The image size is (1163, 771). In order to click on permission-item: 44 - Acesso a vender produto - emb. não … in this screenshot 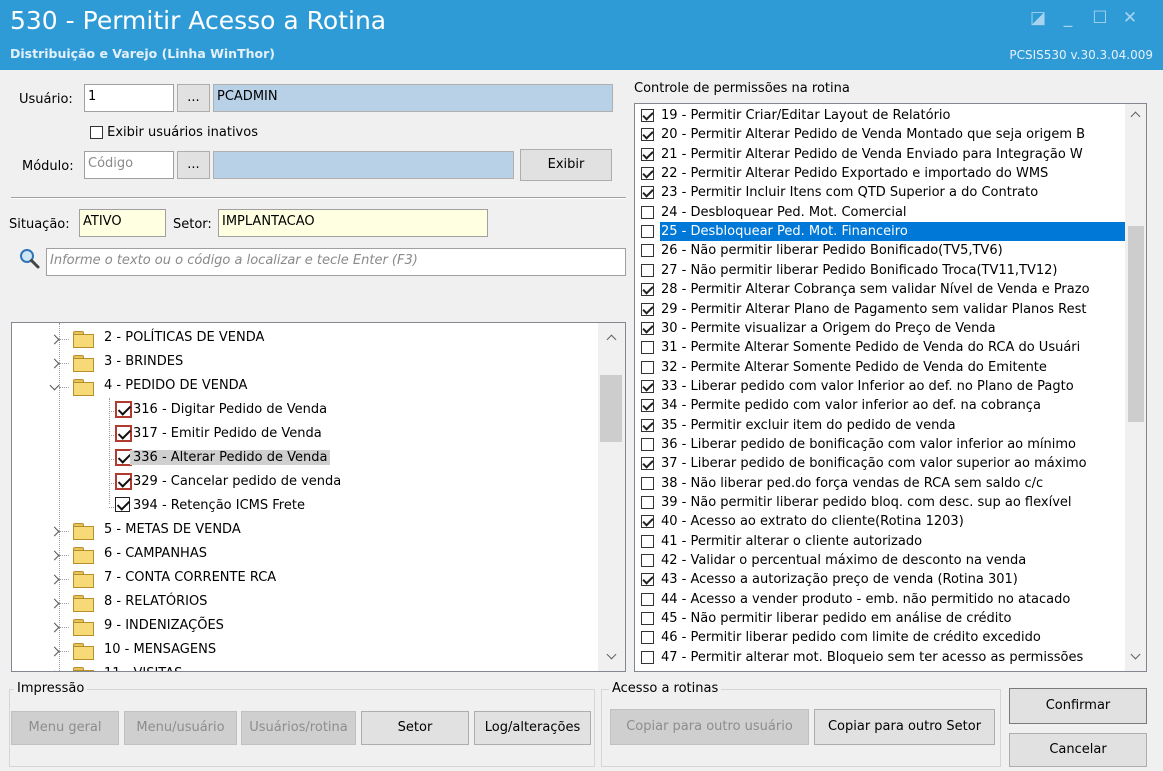, I will do `click(880, 599)`.